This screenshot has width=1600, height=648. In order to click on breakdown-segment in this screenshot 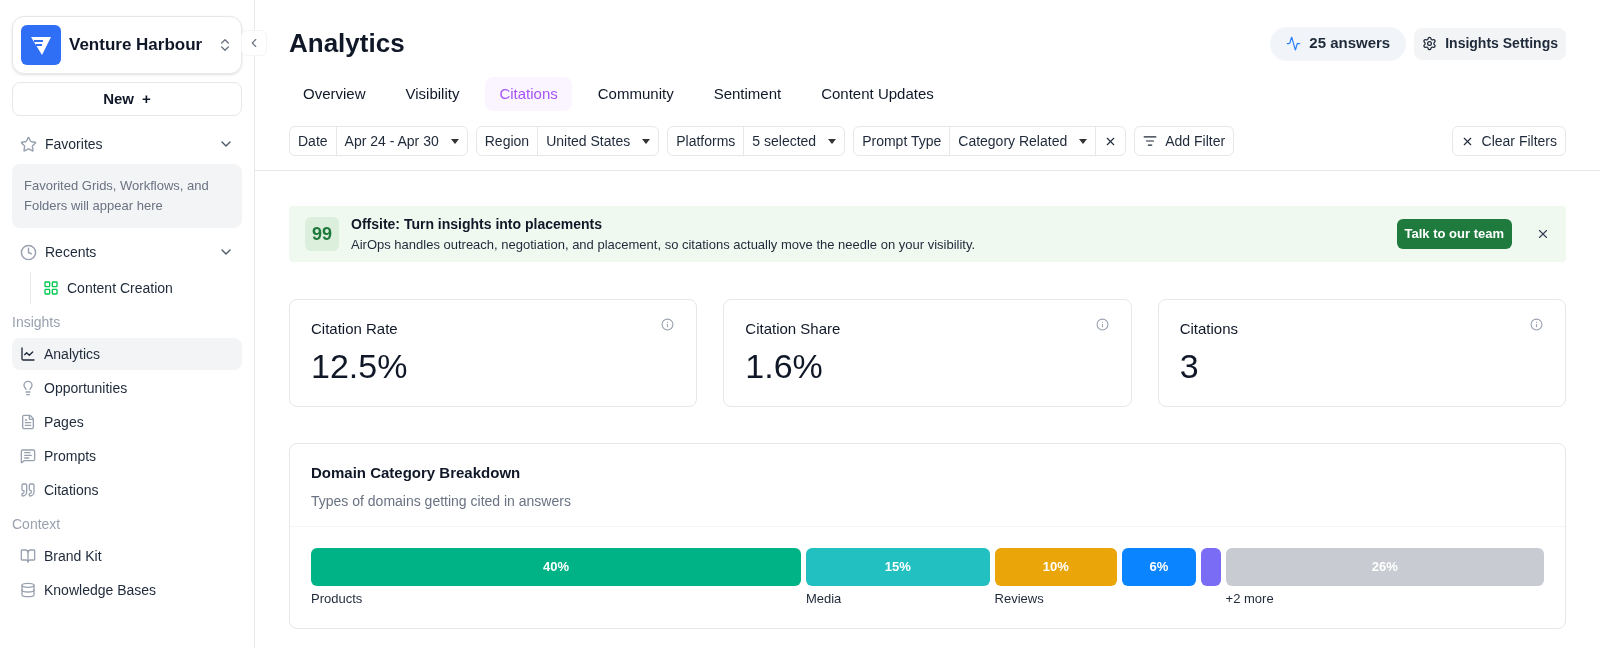, I will do `click(1210, 566)`.